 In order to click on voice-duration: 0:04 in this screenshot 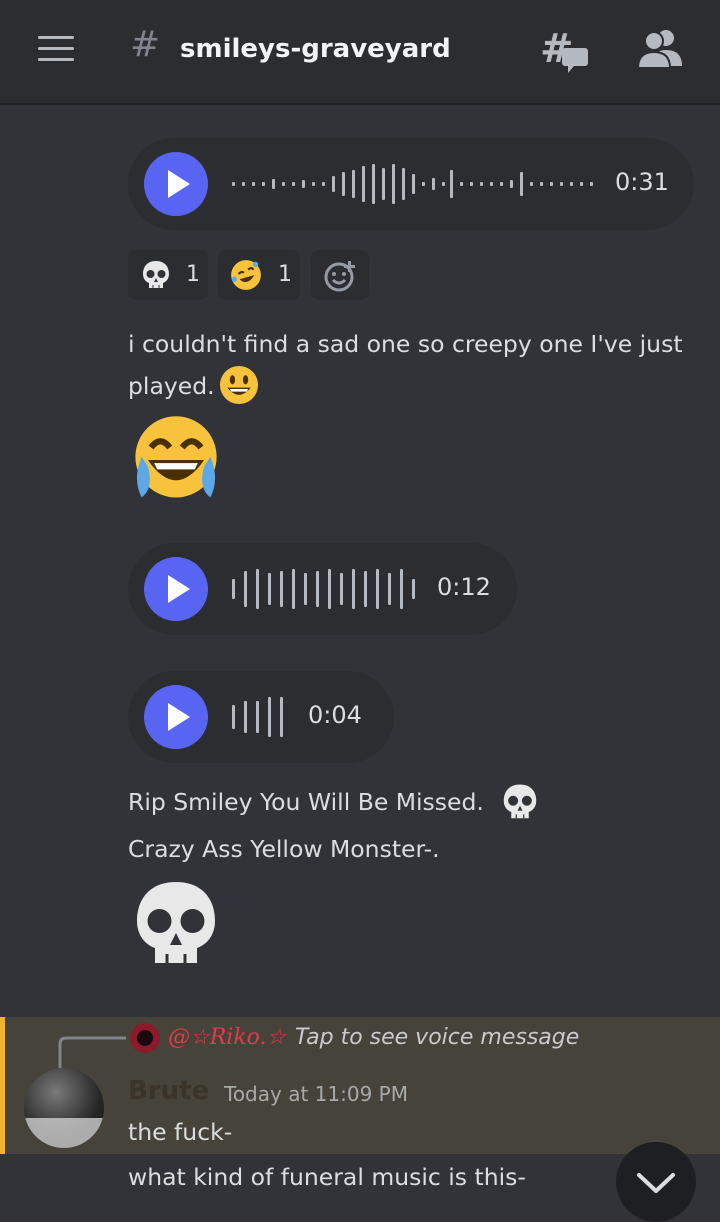, I will do `click(335, 715)`.